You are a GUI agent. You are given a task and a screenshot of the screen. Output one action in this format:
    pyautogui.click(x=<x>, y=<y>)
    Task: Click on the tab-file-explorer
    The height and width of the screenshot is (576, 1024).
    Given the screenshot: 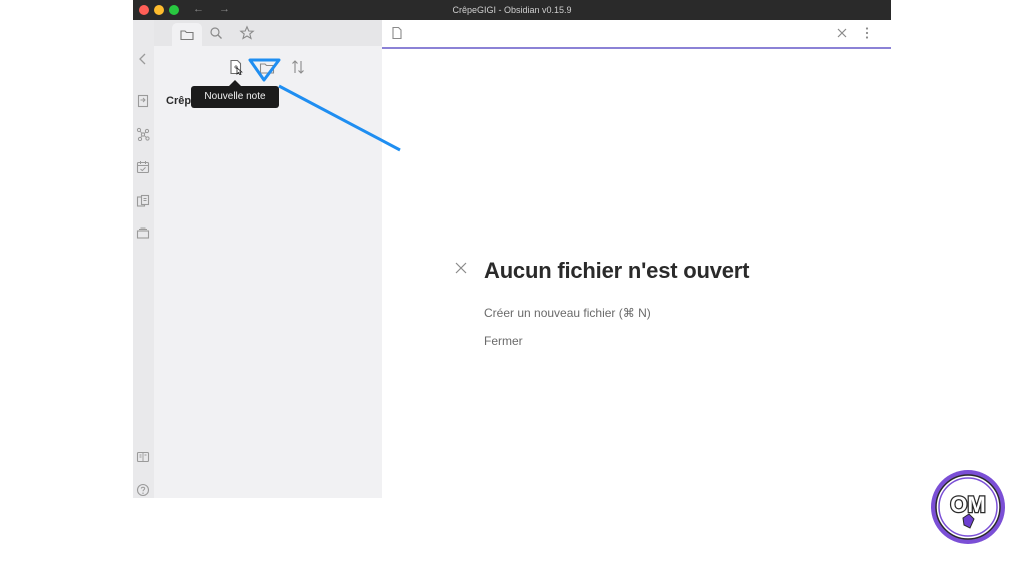 What is the action you would take?
    pyautogui.click(x=187, y=34)
    